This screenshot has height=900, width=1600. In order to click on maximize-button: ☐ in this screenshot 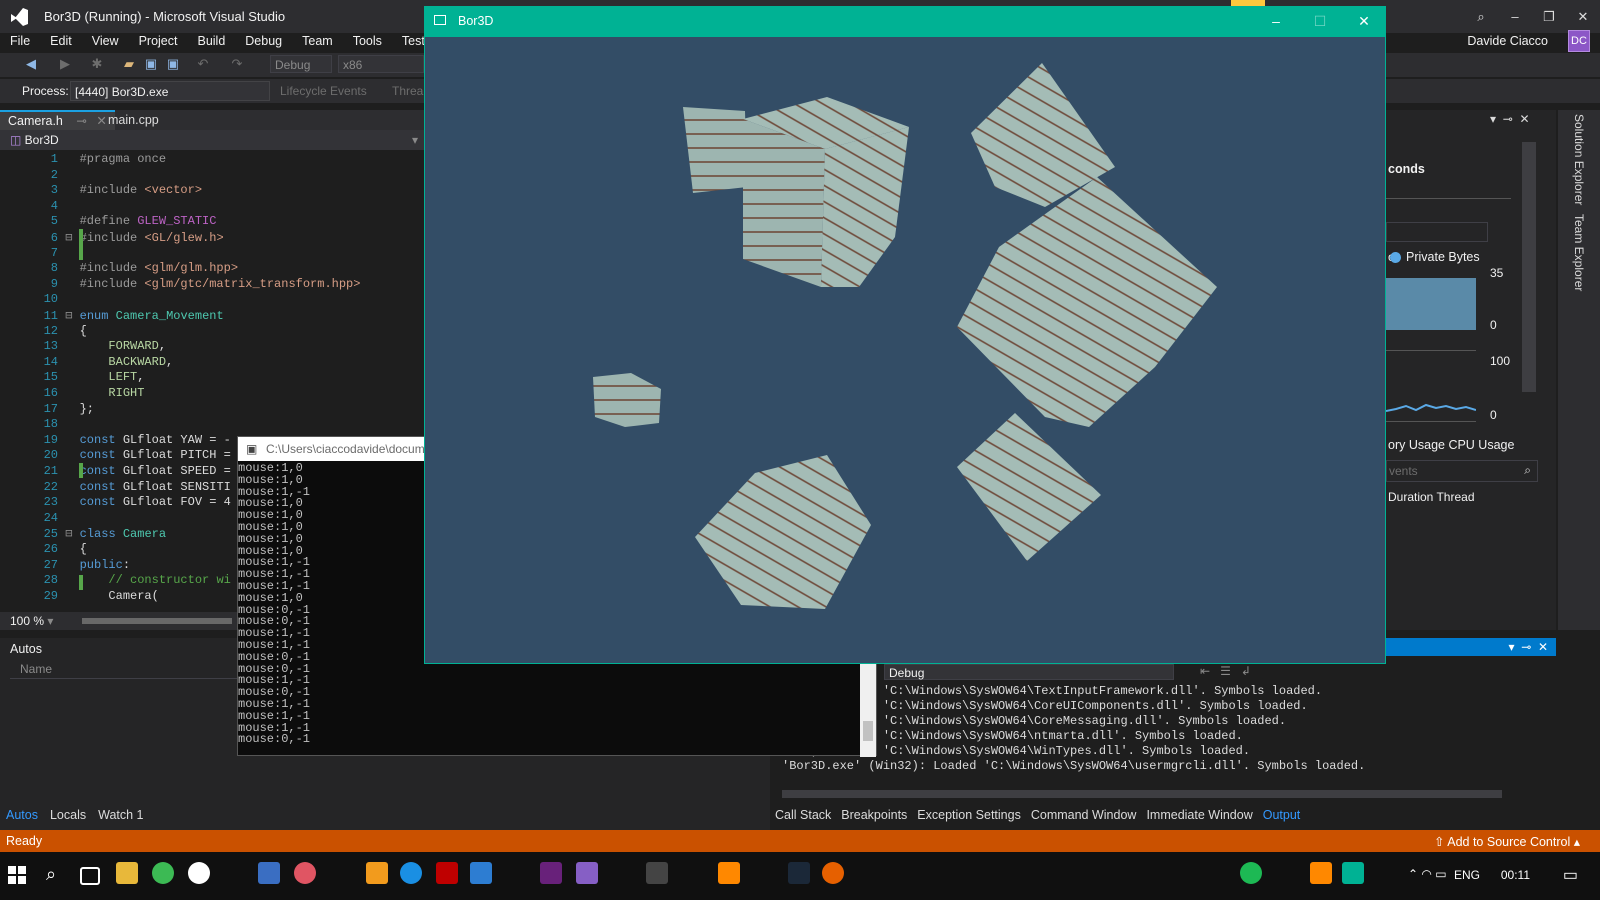, I will do `click(1320, 21)`.